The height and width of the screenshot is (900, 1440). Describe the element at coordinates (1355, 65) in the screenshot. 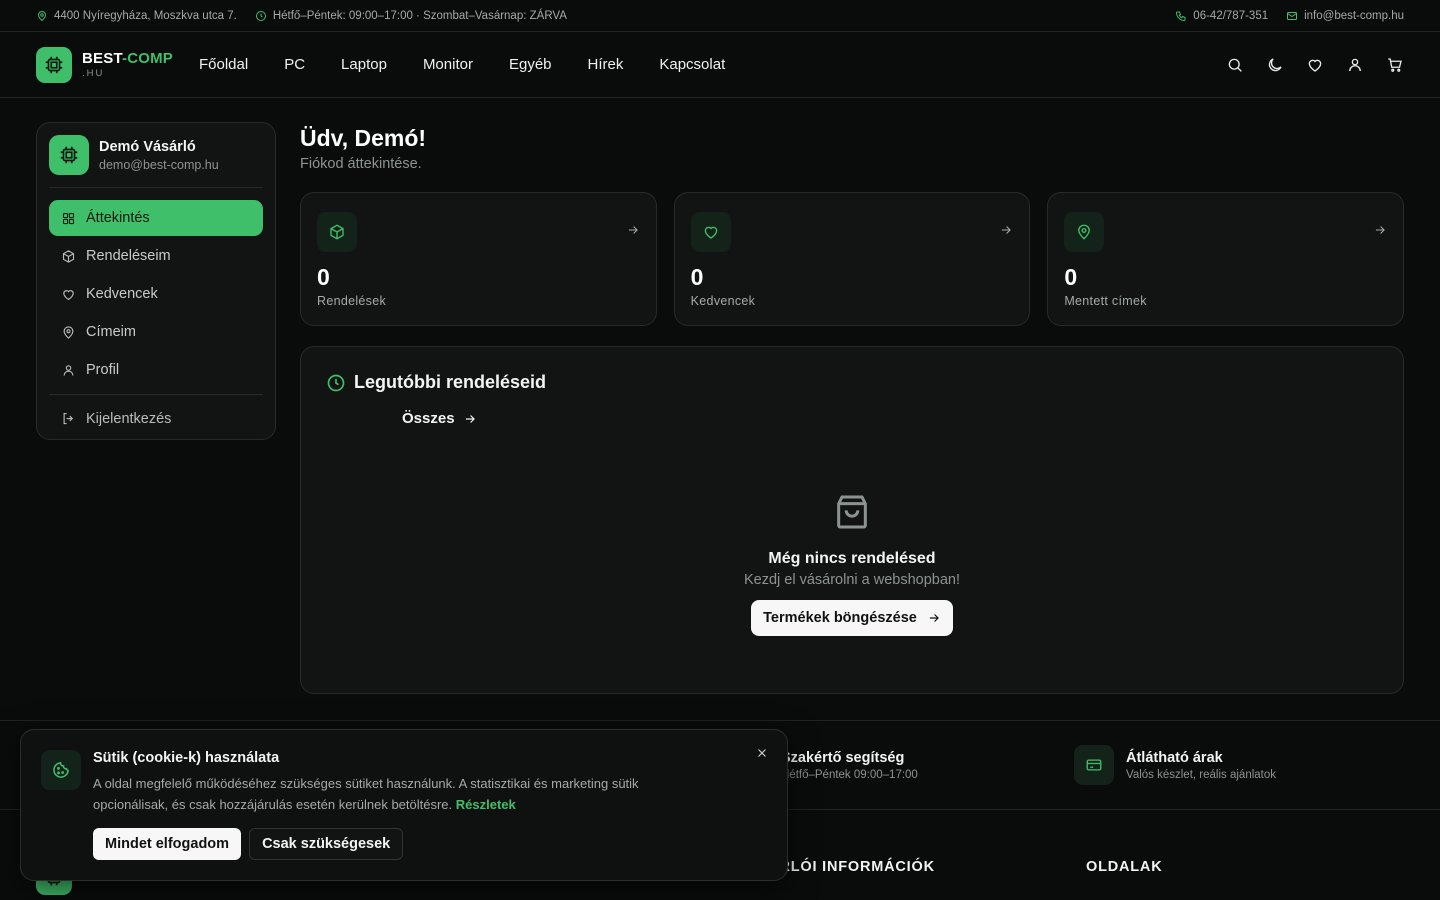

I see `user-icon` at that location.